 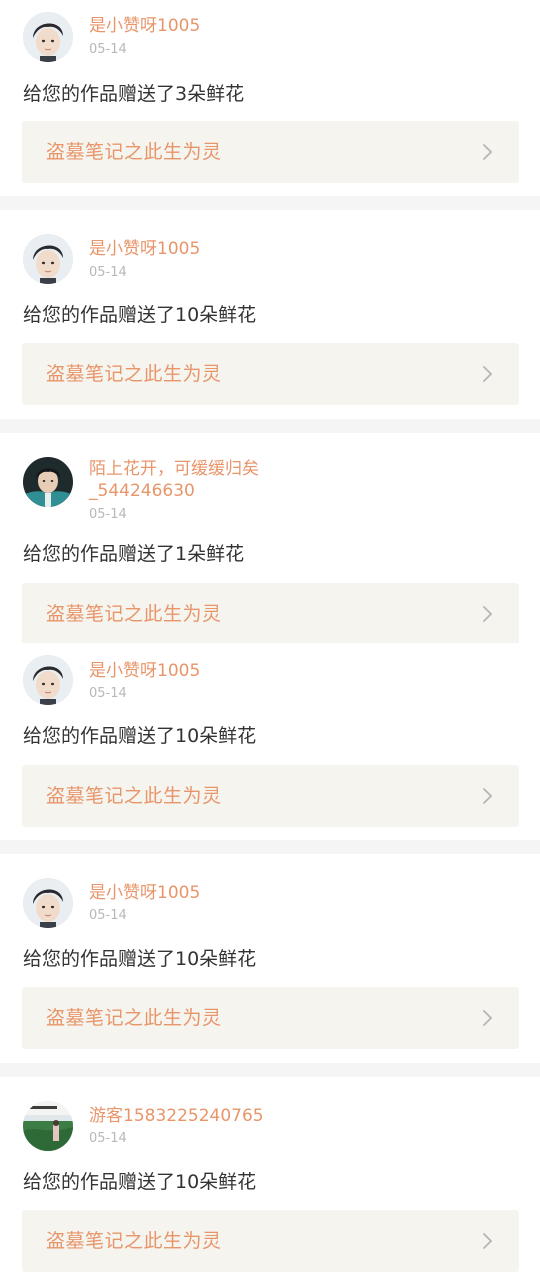 I want to click on landscape-photo-avatar-icon, so click(x=48, y=1126).